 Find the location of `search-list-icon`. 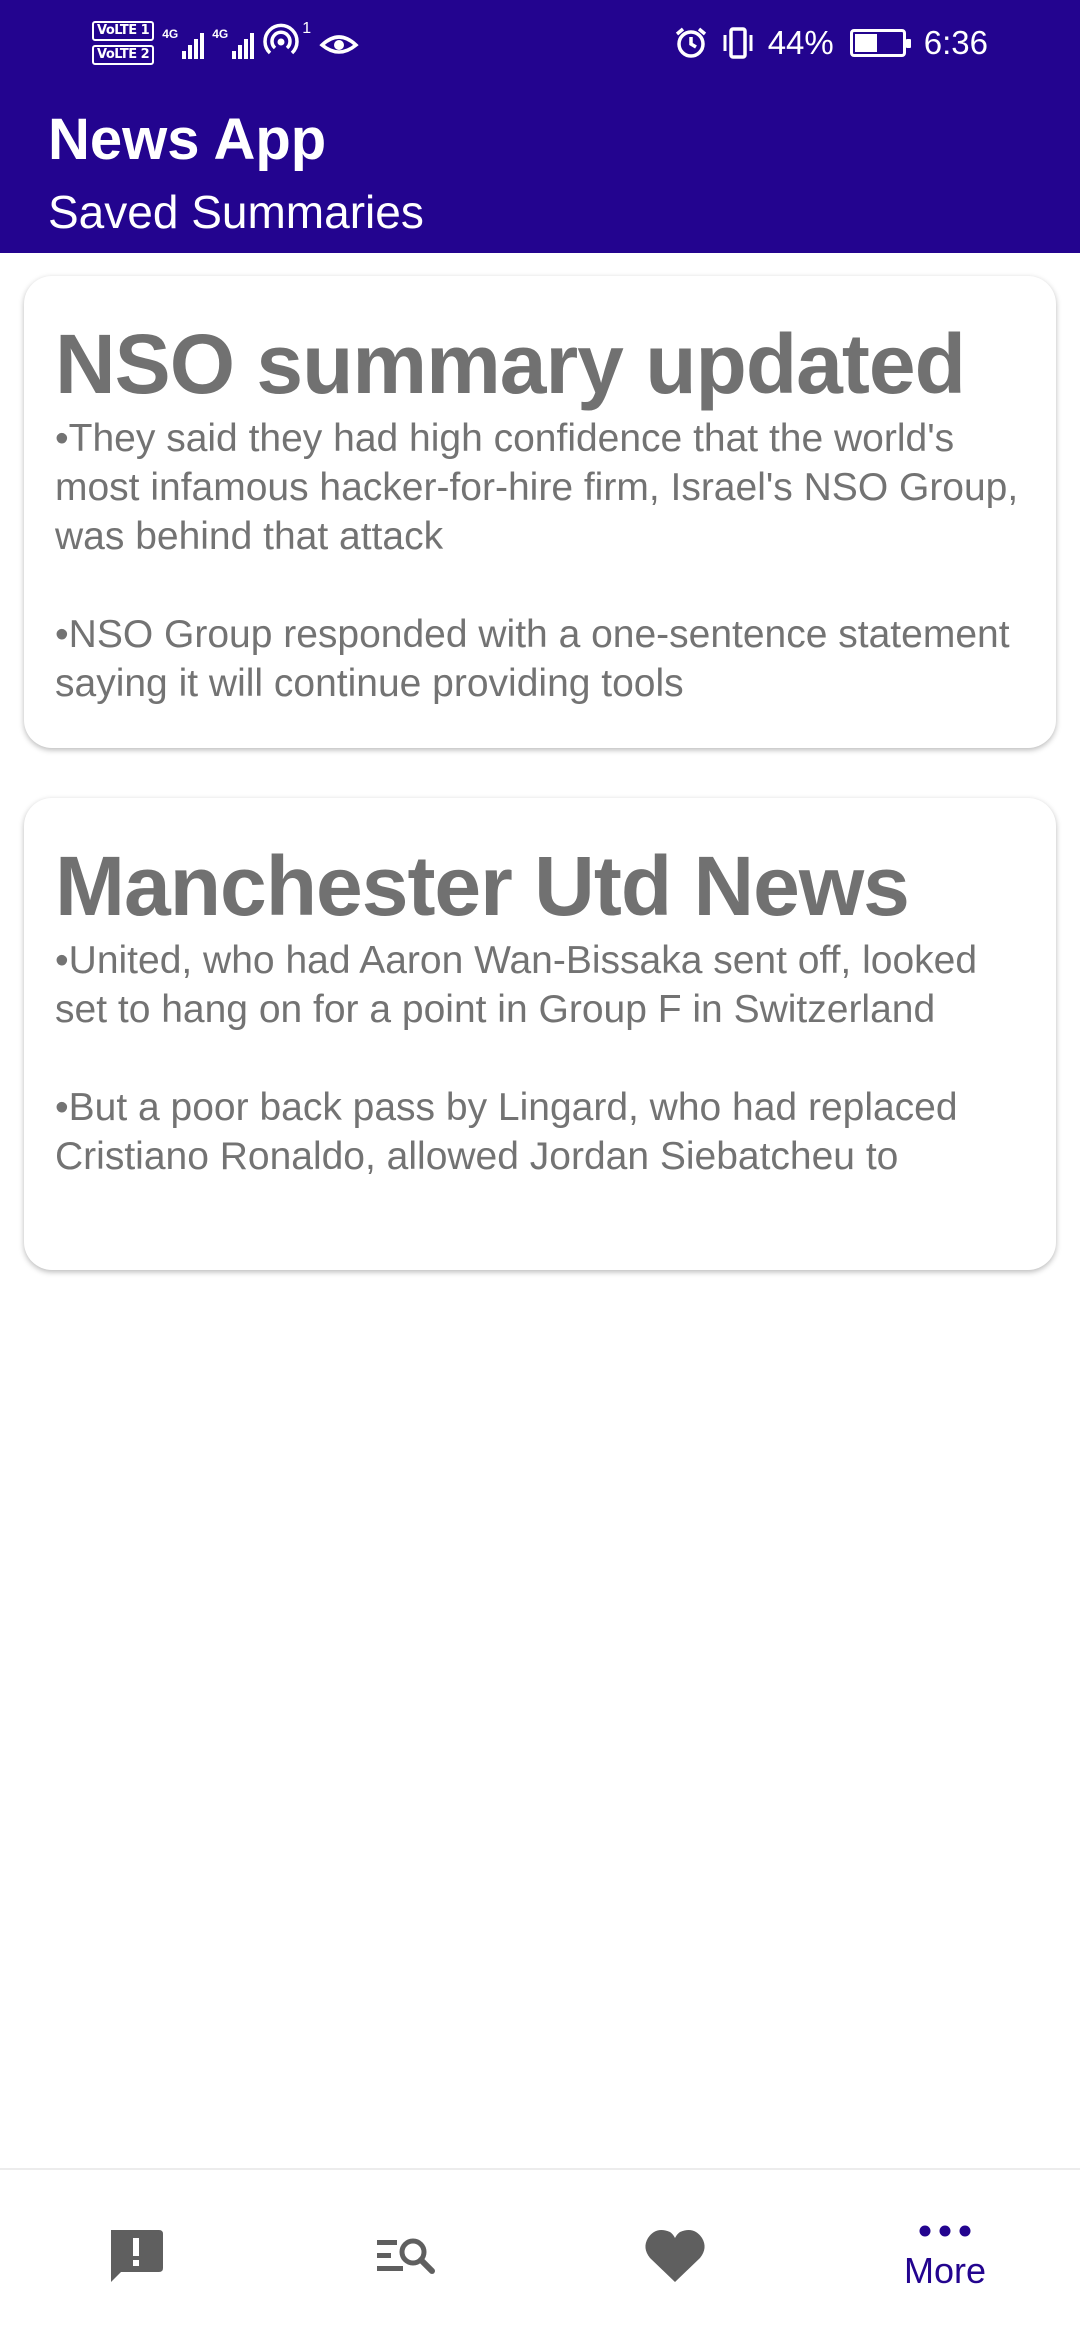

search-list-icon is located at coordinates (406, 2256).